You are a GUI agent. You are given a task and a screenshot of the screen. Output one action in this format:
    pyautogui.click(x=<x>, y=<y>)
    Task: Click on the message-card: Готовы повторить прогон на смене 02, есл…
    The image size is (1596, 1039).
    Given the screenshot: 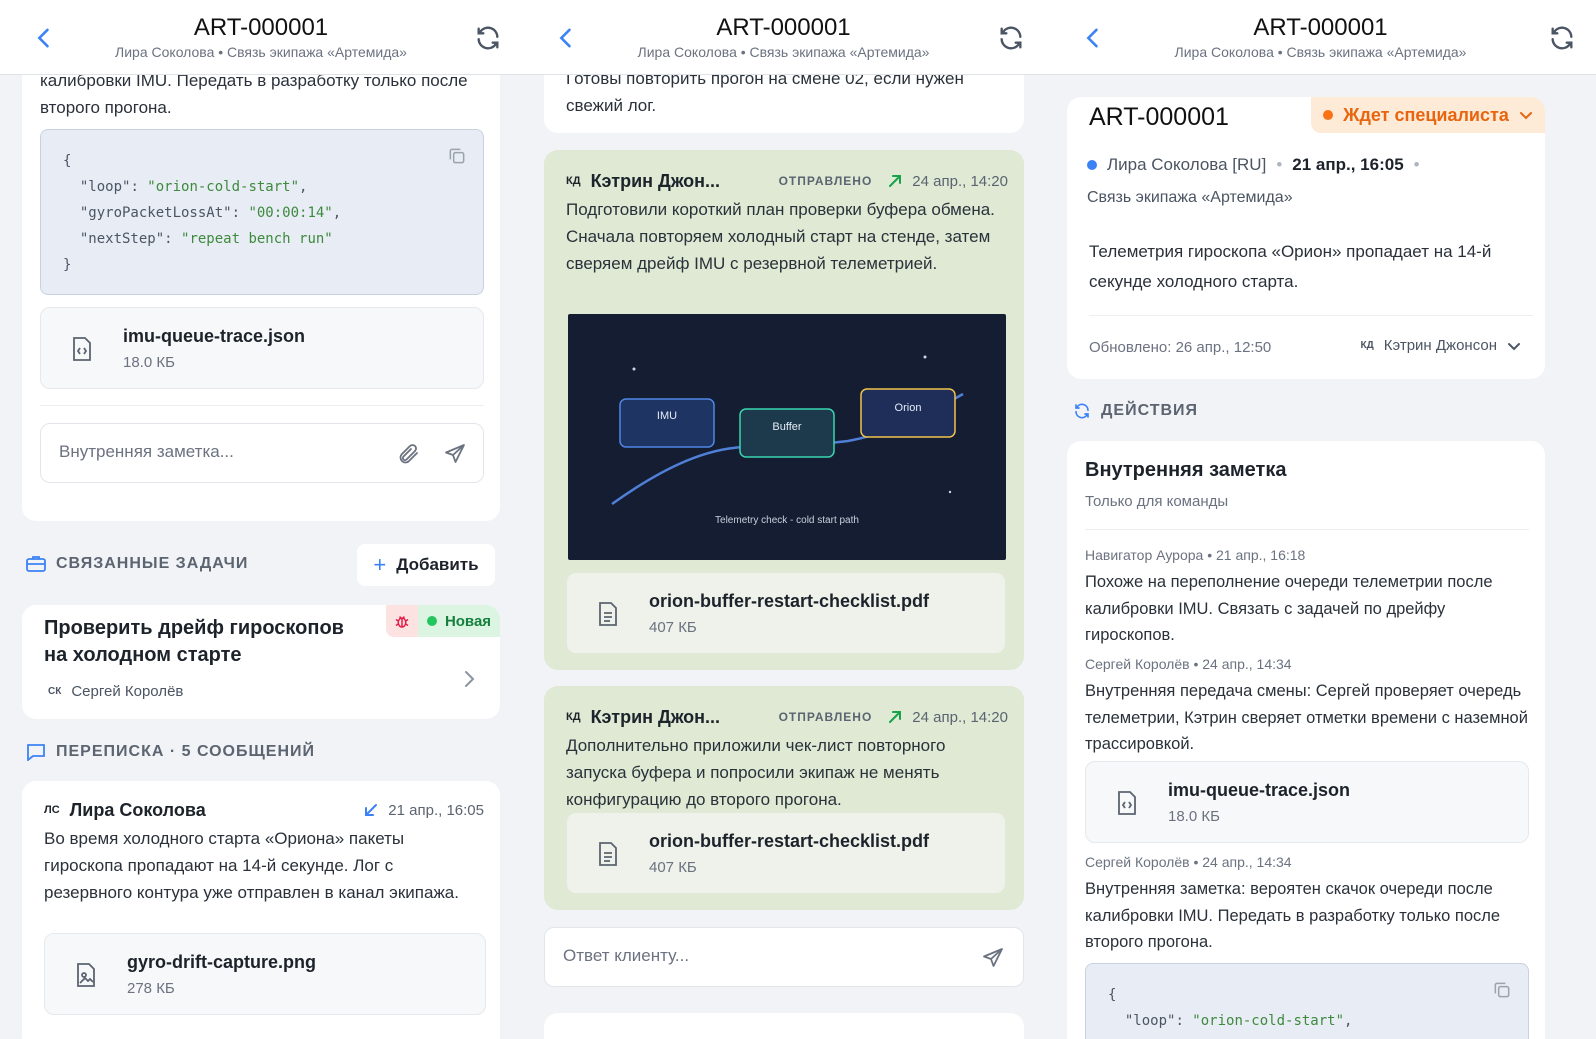 What is the action you would take?
    pyautogui.click(x=784, y=104)
    